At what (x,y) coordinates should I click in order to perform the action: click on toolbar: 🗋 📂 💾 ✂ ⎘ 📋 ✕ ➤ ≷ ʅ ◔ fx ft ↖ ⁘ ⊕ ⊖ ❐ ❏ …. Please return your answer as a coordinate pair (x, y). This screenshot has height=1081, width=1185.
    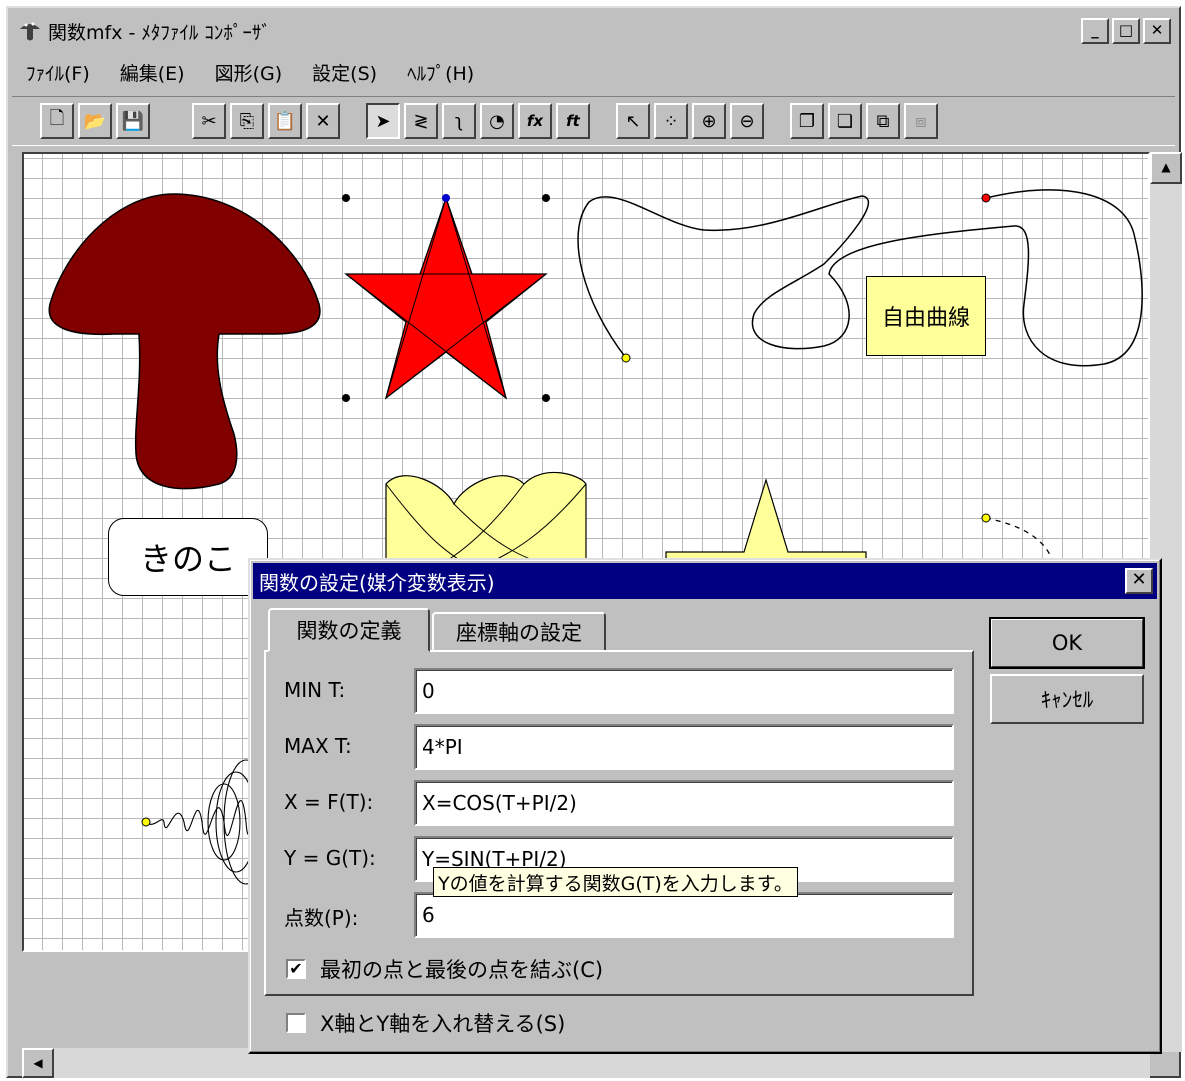
    Looking at the image, I should click on (593, 121).